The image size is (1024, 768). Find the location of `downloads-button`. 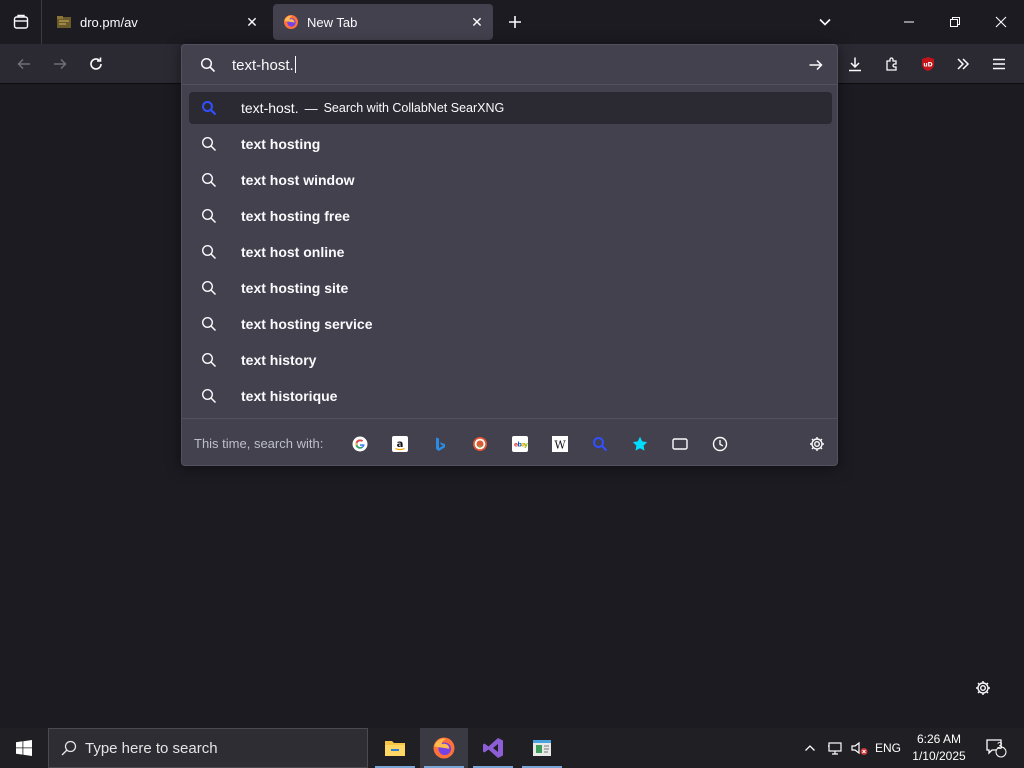

downloads-button is located at coordinates (855, 64).